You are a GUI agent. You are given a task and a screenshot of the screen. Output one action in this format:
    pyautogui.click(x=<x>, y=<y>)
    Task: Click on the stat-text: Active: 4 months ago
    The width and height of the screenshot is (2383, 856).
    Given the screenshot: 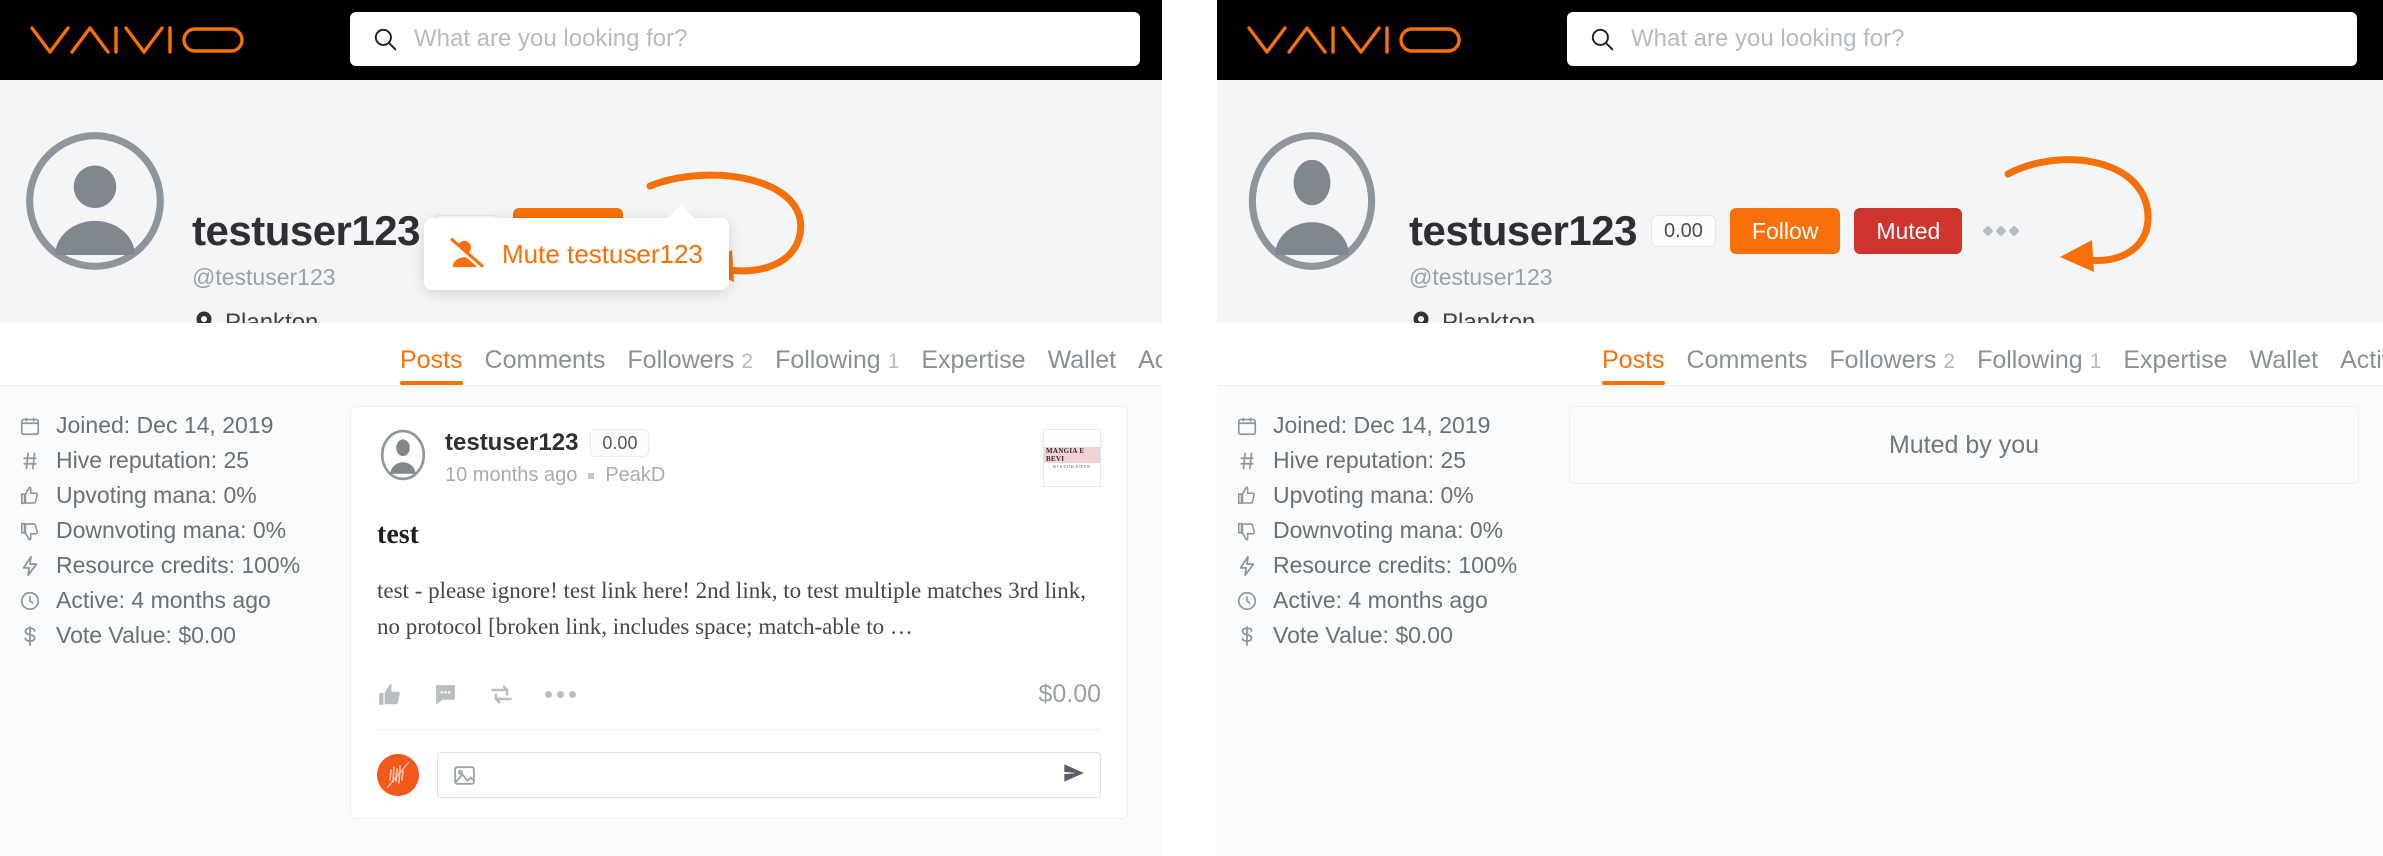 What is the action you would take?
    pyautogui.click(x=1380, y=600)
    